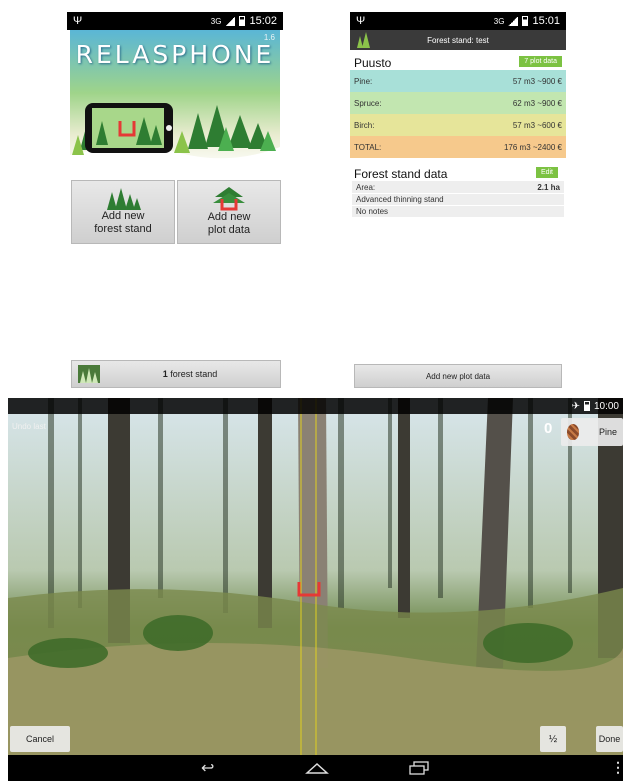 This screenshot has width=623, height=781. Describe the element at coordinates (419, 768) in the screenshot. I see `recent-apps-icon` at that location.